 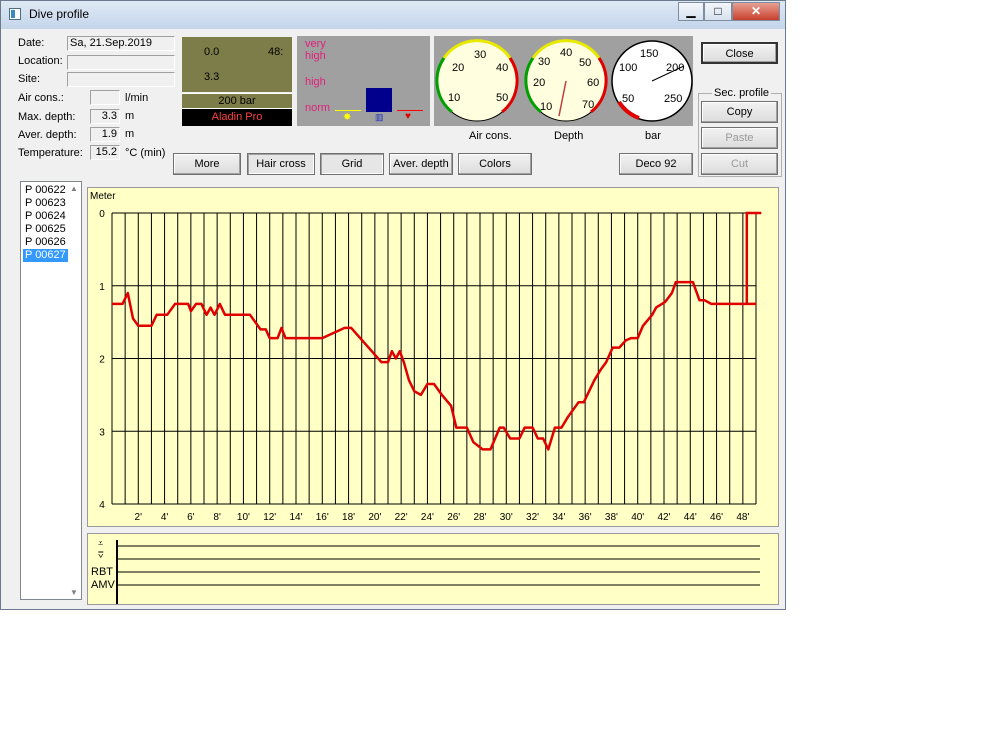 I want to click on list-item: P 00624, so click(x=45, y=216).